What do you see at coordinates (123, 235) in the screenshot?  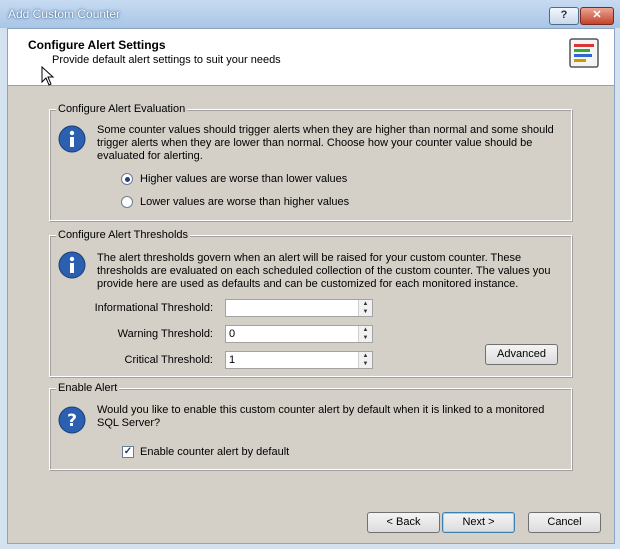 I see `alert-thresholds-group-label: Configure Alert Thresholds` at bounding box center [123, 235].